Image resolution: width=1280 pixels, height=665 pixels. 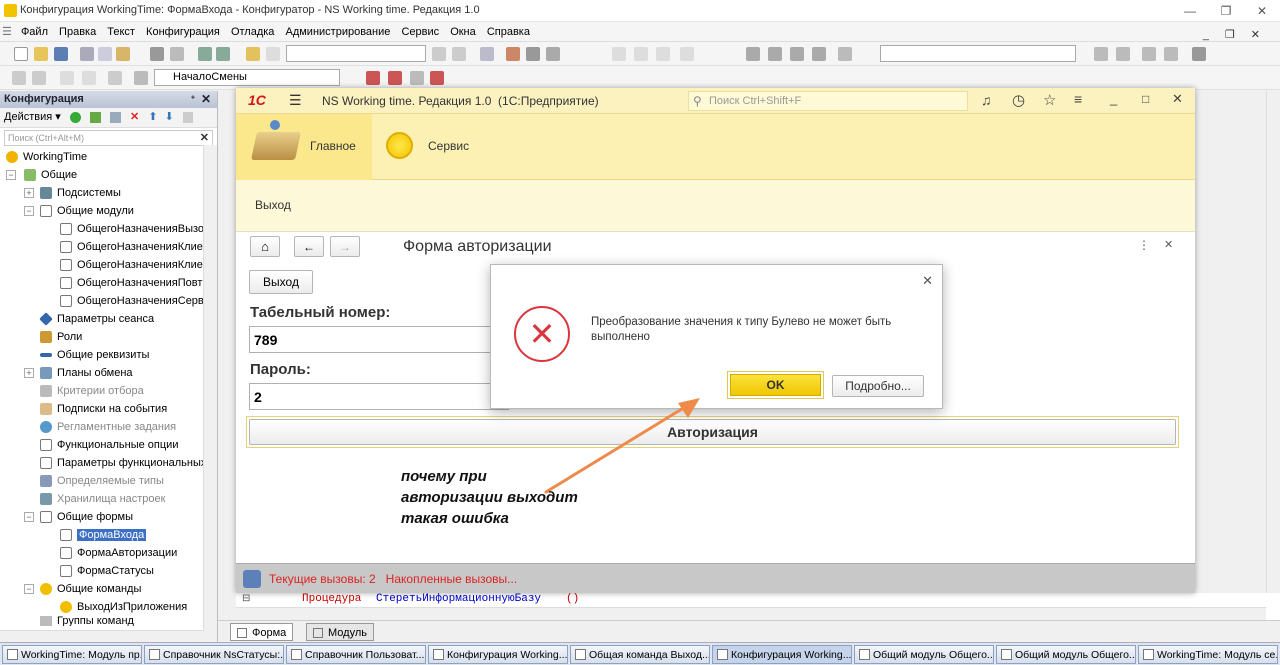 I want to click on tree-item: ОбщегоНазначенияСерве, so click(x=135, y=301).